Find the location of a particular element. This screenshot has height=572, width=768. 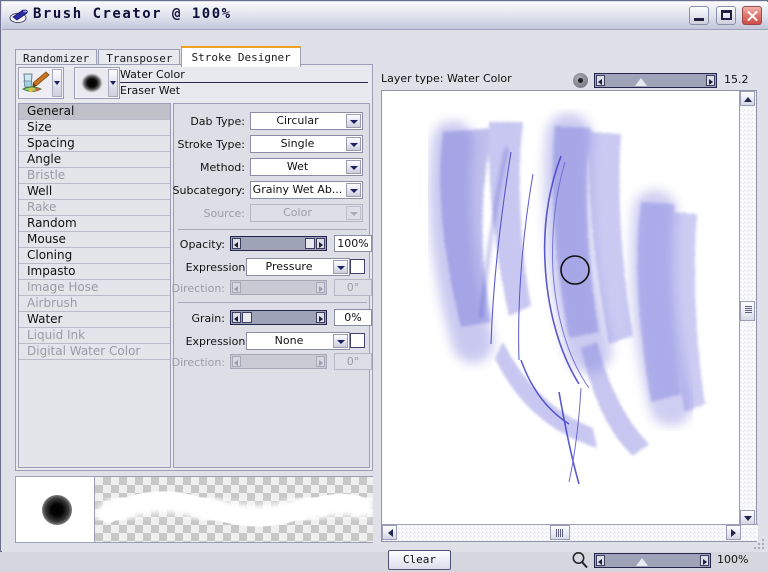

brush-category-name: Water Color is located at coordinates (244, 75).